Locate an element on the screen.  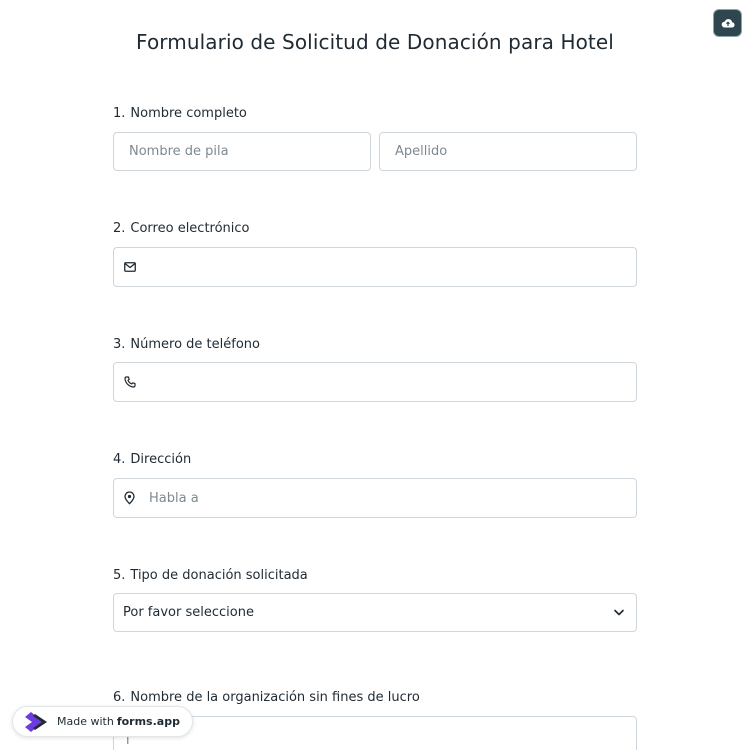
forms-app-logo-icon is located at coordinates (36, 722).